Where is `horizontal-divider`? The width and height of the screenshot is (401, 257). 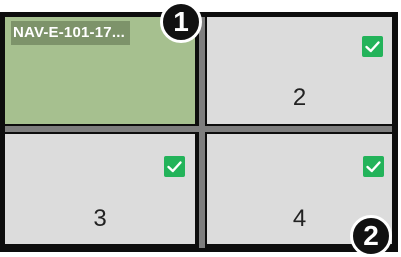 horizontal-divider is located at coordinates (198, 129).